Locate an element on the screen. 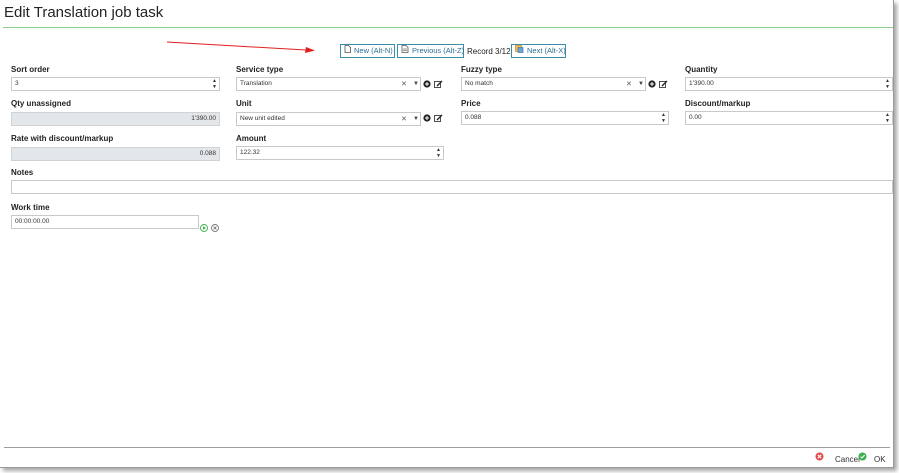 The image size is (899, 473). amount-stepper: 122.32 ▲ ▼ is located at coordinates (340, 153).